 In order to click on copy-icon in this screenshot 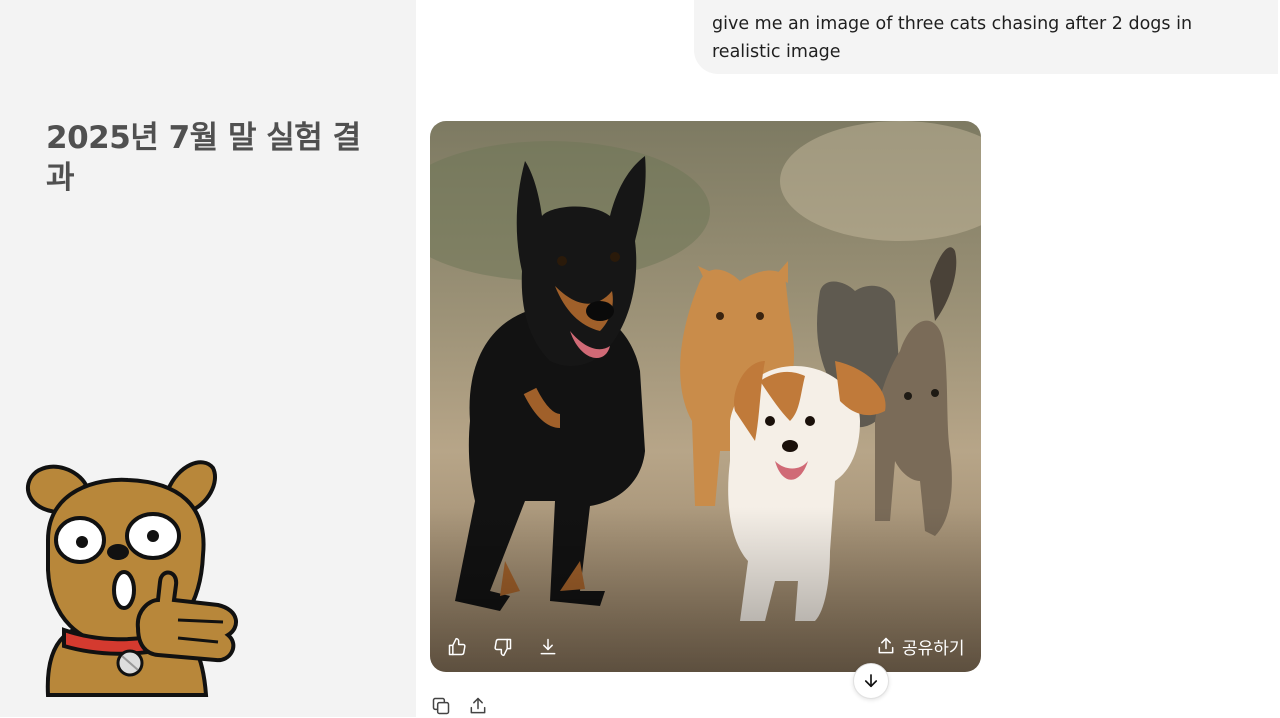, I will do `click(441, 706)`.